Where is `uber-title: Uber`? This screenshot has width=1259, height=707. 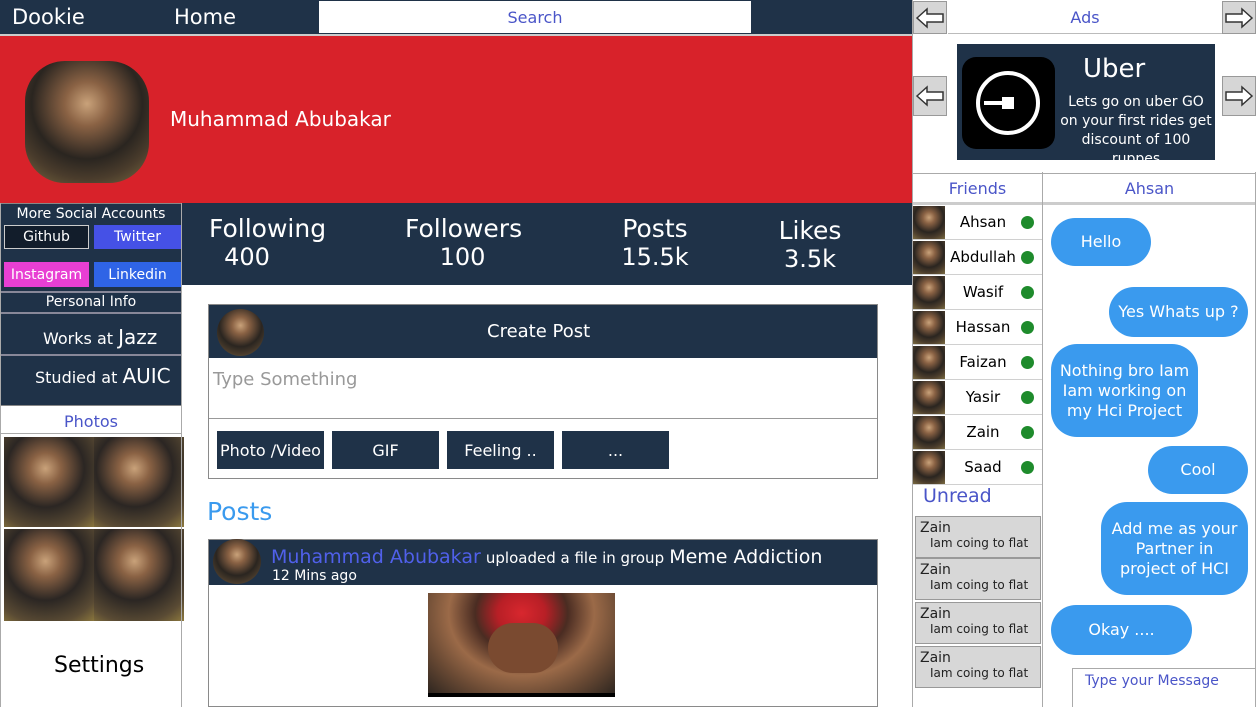
uber-title: Uber is located at coordinates (1114, 69).